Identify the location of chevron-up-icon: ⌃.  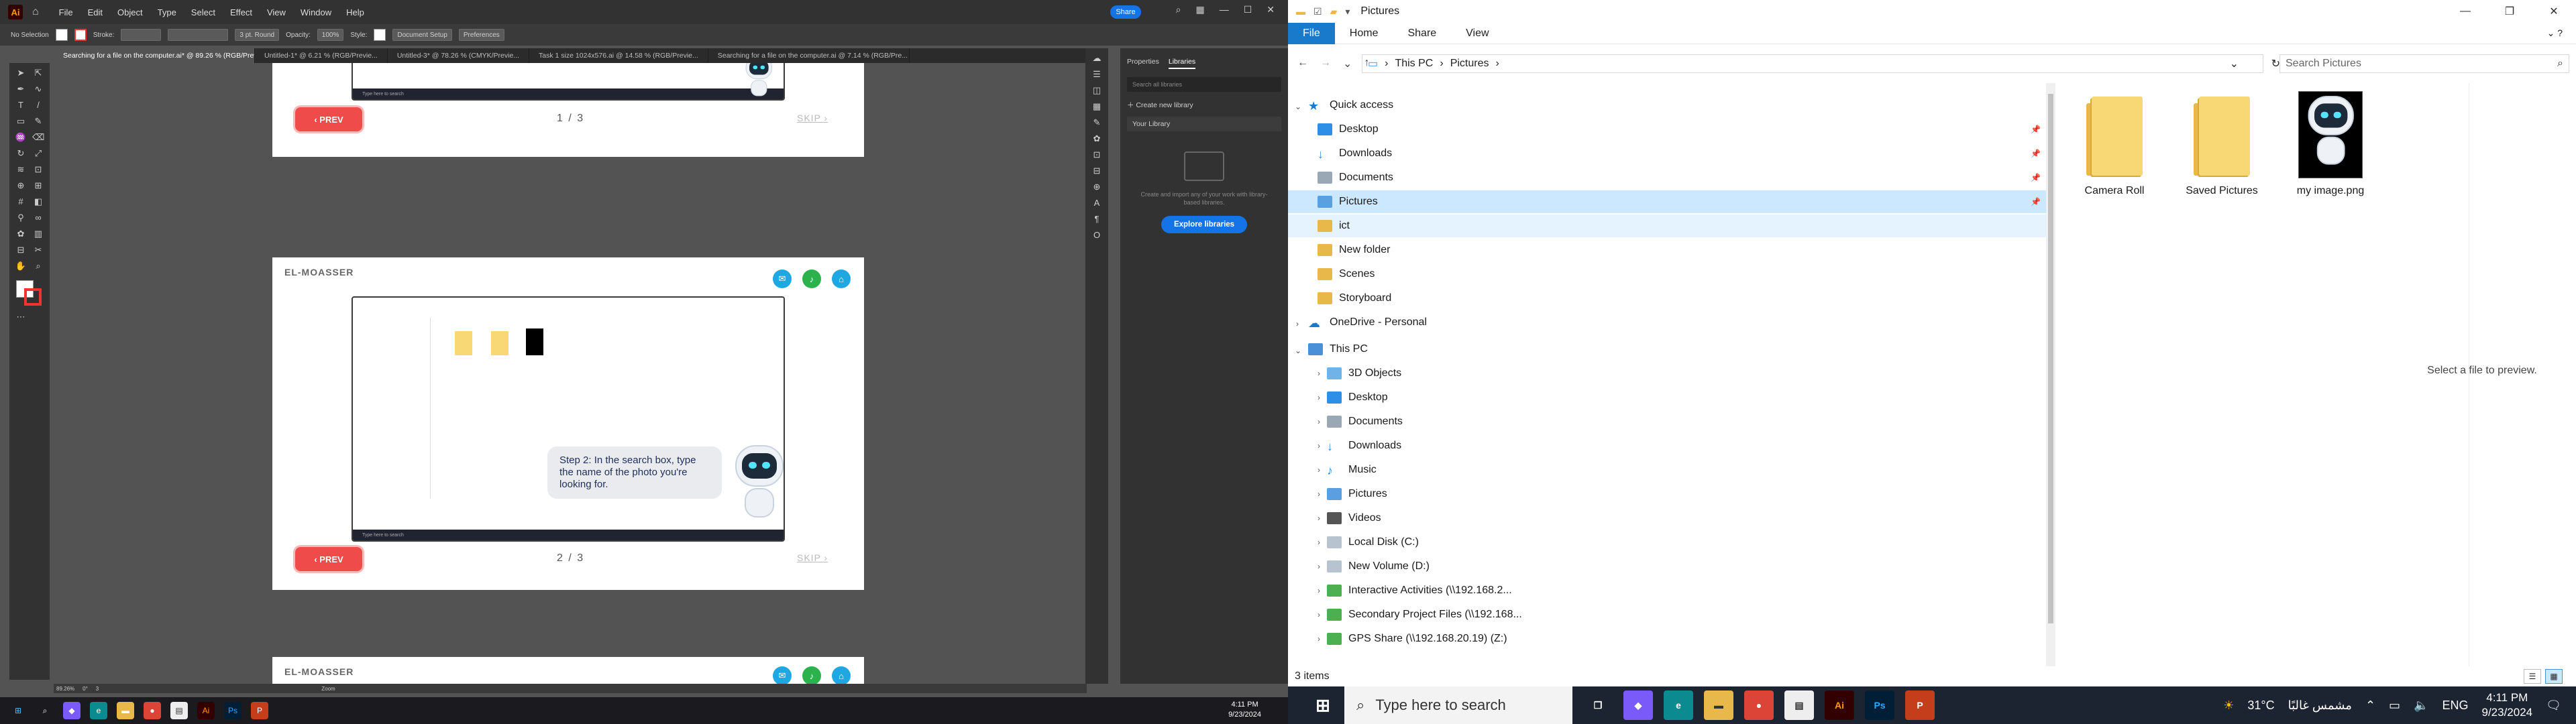
(2370, 706).